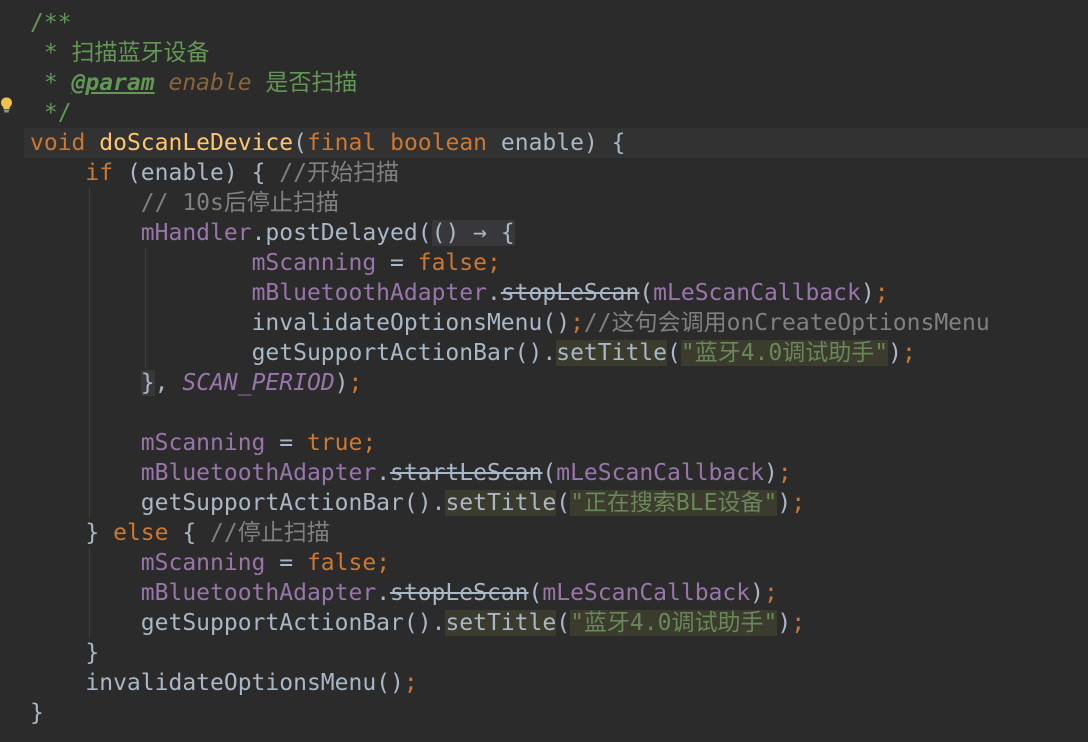 This screenshot has height=742, width=1088. I want to click on identifier: enable, so click(182, 173).